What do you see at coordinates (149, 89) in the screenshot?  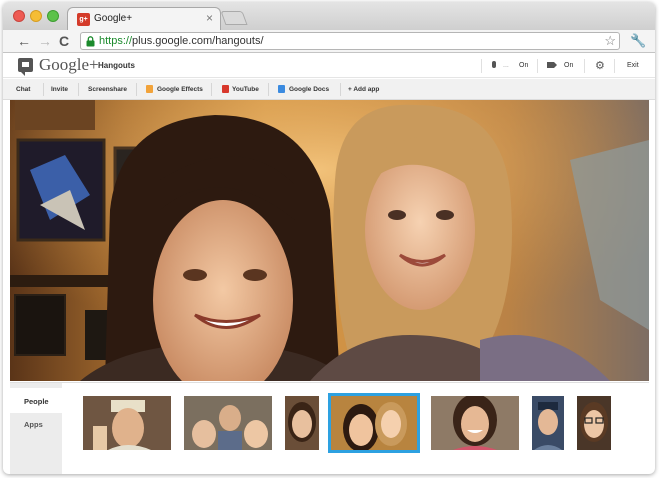 I see `google-effects-icon` at bounding box center [149, 89].